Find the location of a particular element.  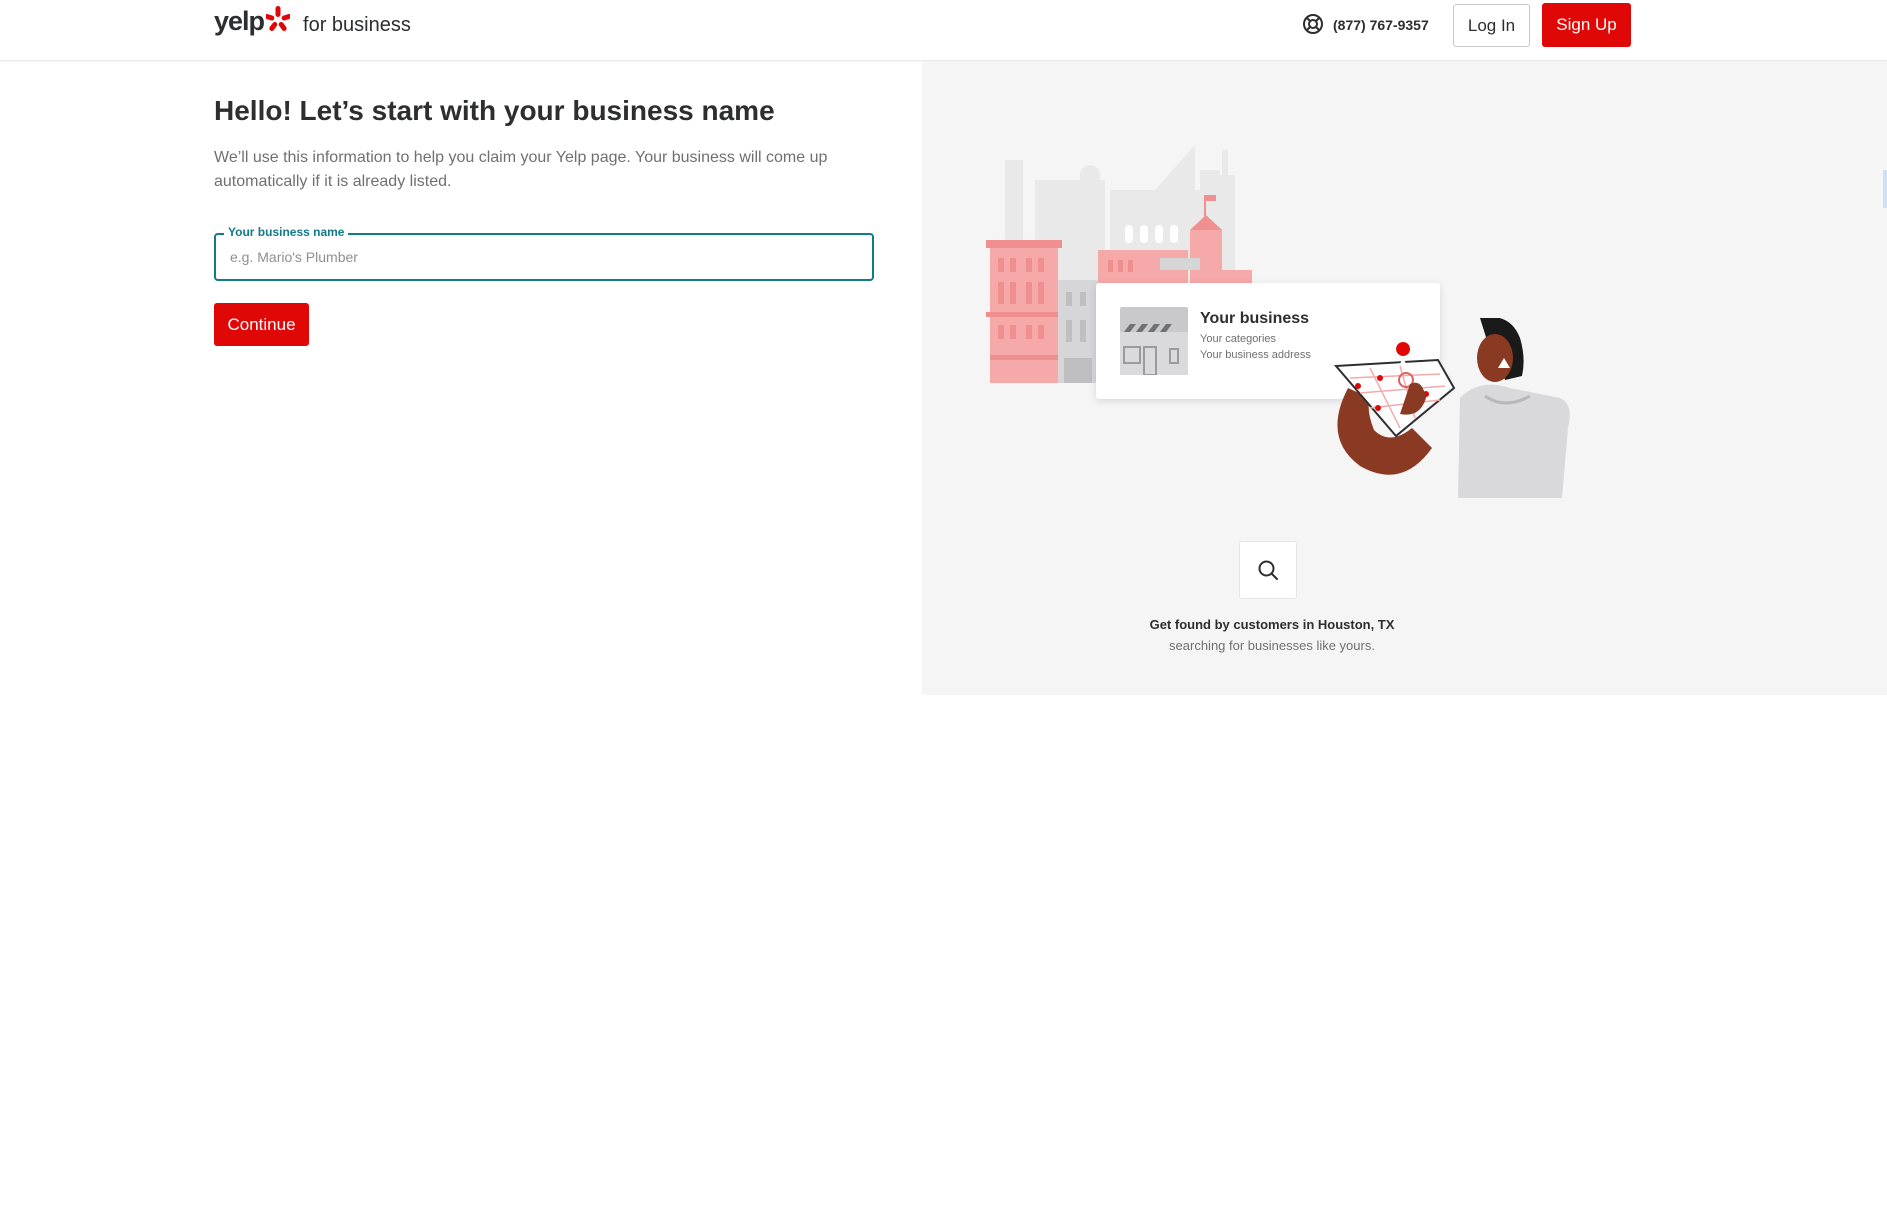

logo-subtitle: for business is located at coordinates (357, 25).